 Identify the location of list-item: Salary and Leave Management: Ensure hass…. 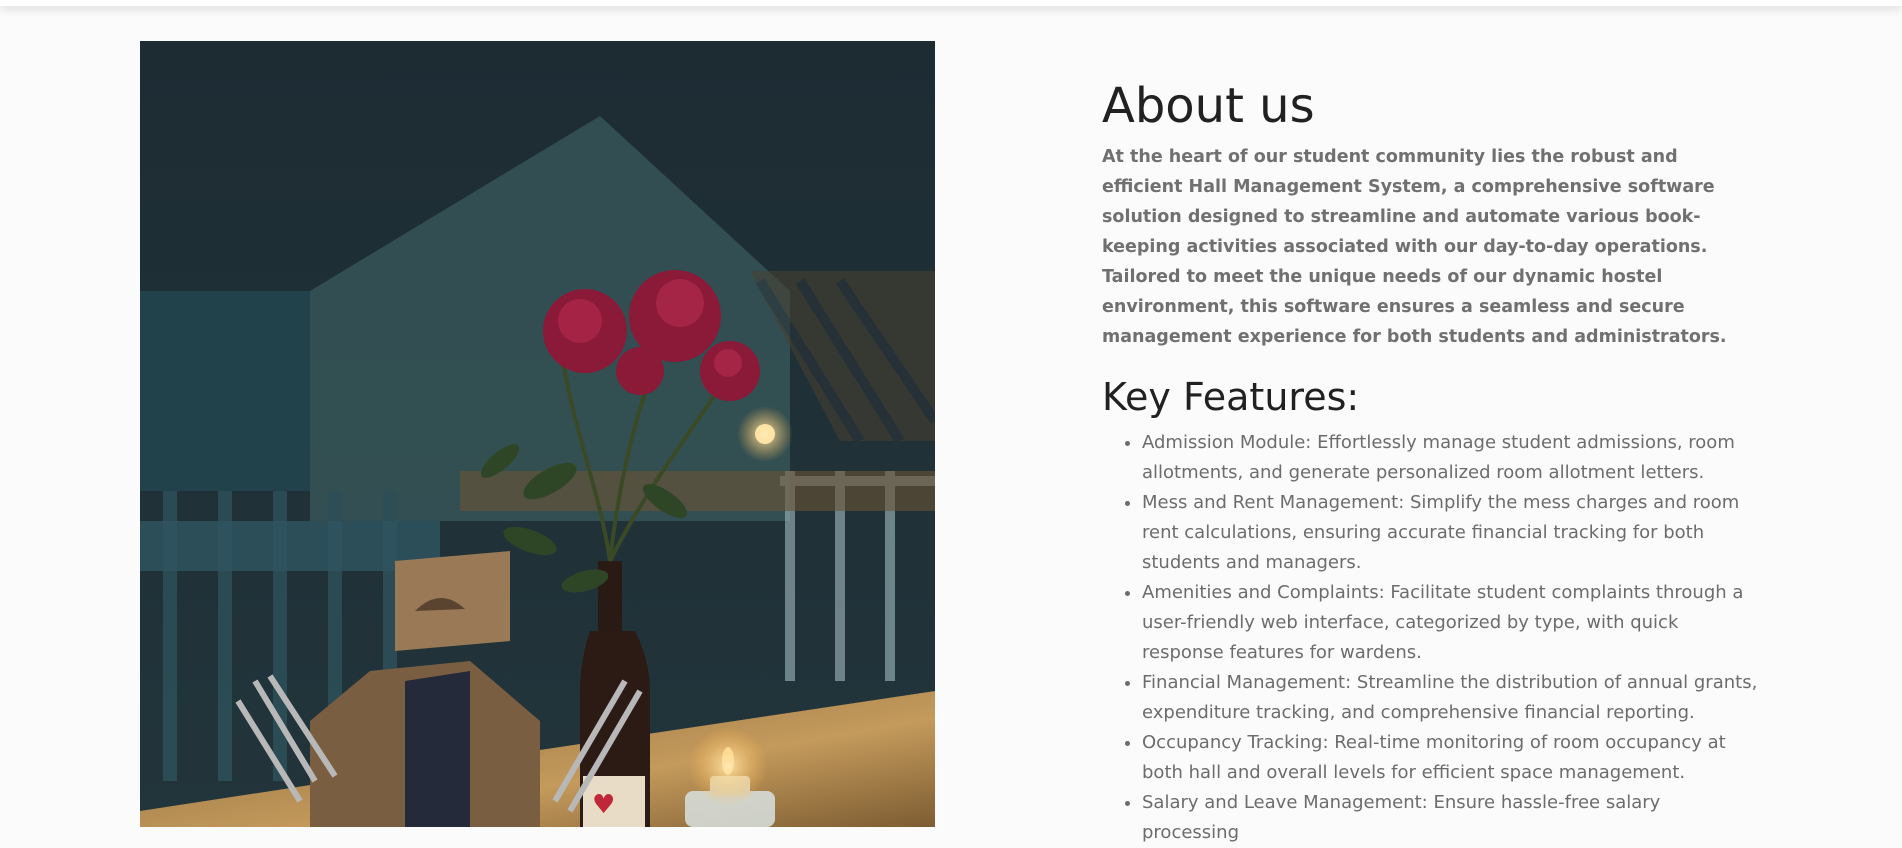
(1452, 818).